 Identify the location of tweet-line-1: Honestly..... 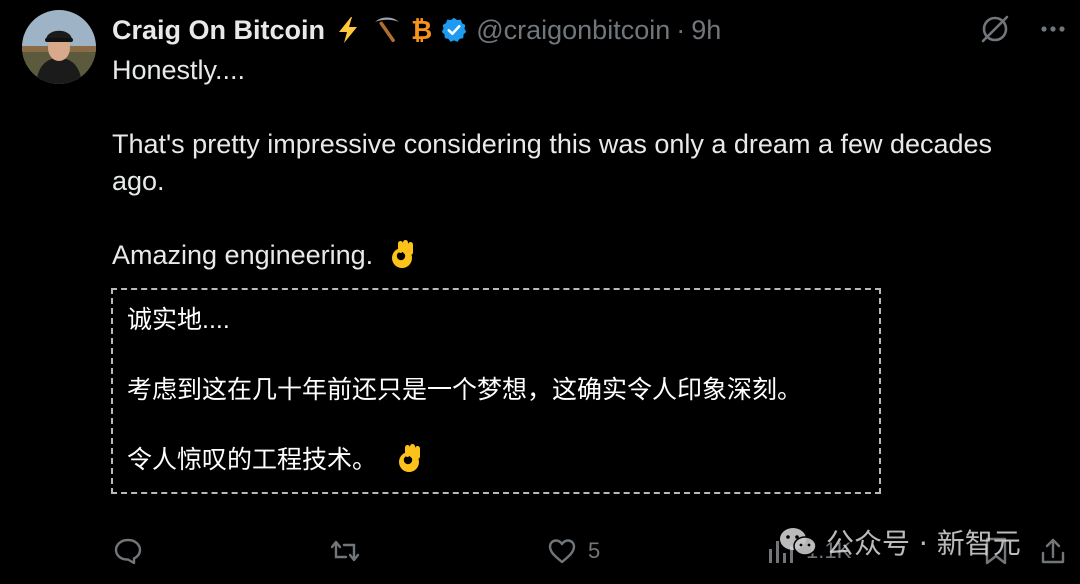
(179, 70).